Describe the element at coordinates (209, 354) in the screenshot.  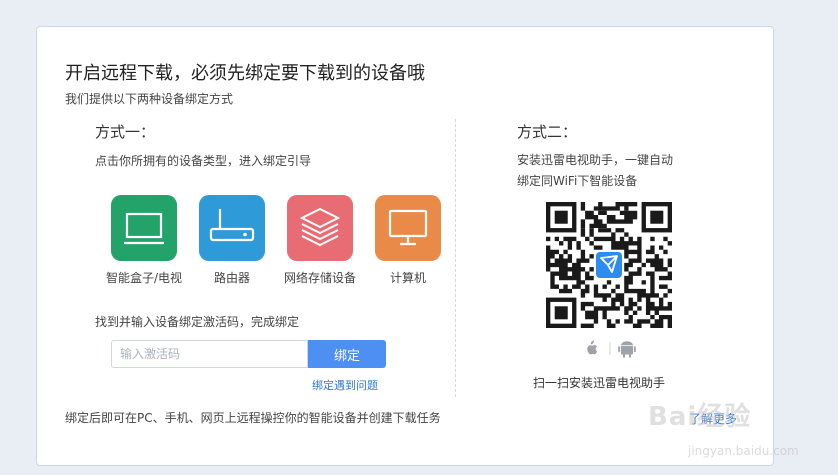
I see `activation-code-input` at that location.